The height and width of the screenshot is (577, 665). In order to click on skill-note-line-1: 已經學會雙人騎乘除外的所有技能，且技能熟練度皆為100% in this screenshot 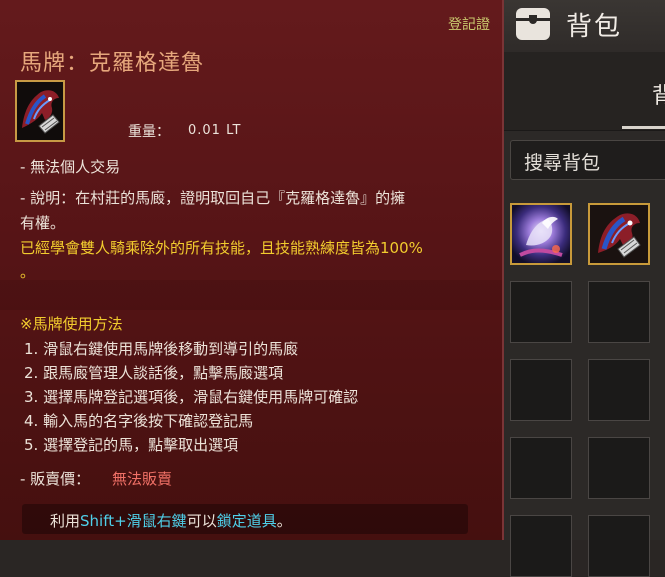, I will do `click(221, 248)`.